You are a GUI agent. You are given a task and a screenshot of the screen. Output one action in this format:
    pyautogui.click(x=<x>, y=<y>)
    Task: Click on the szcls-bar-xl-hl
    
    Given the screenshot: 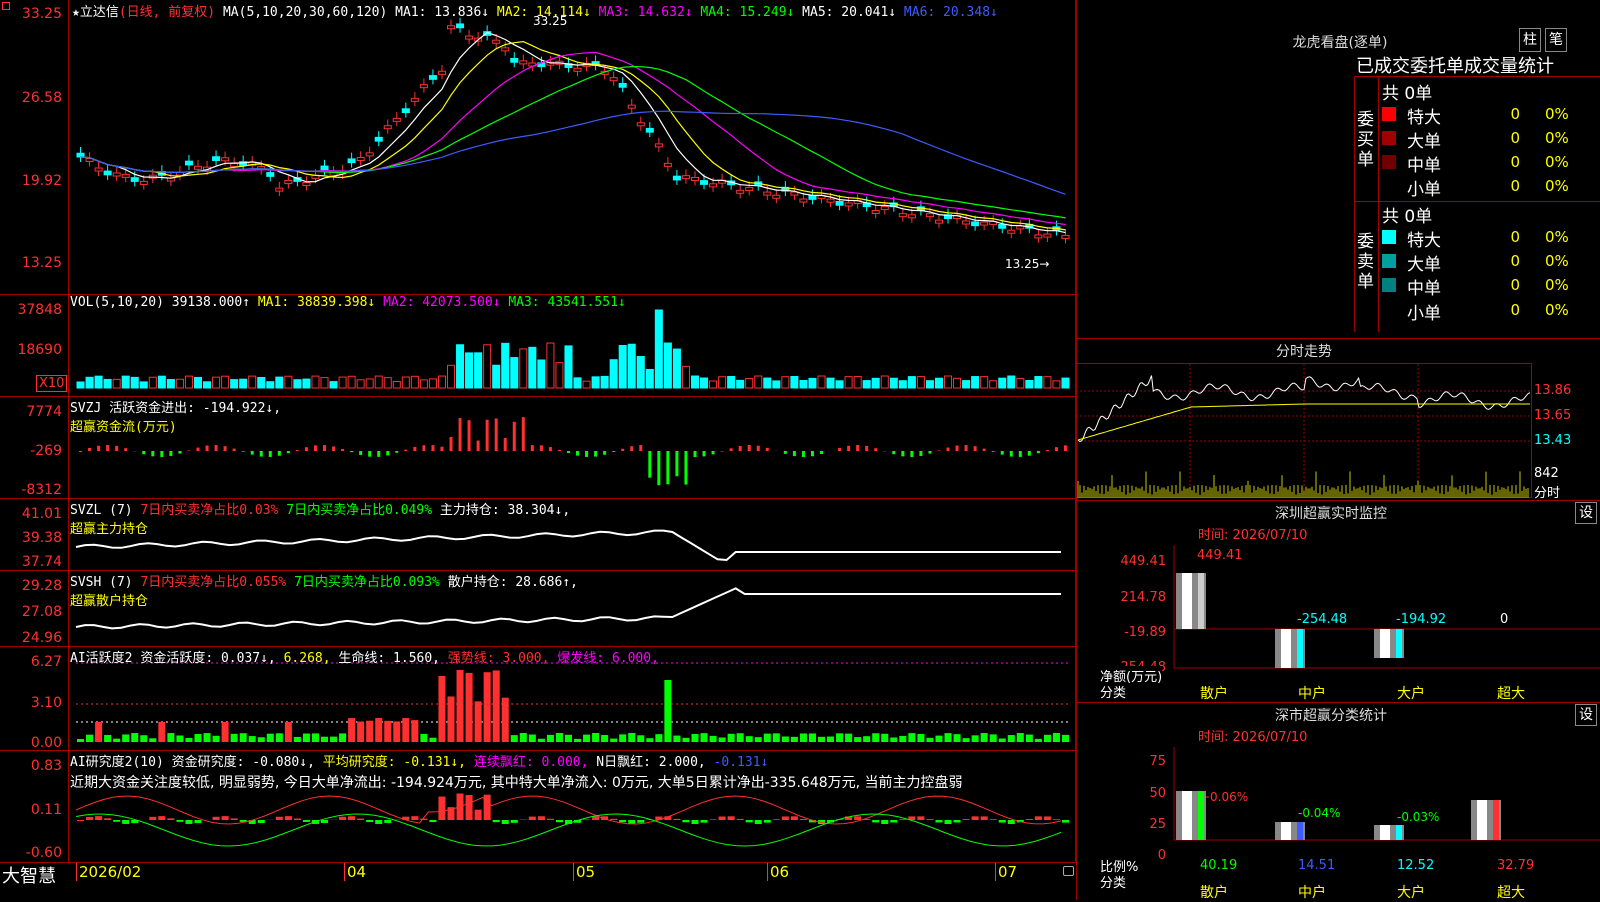 What is the action you would take?
    pyautogui.click(x=1482, y=820)
    